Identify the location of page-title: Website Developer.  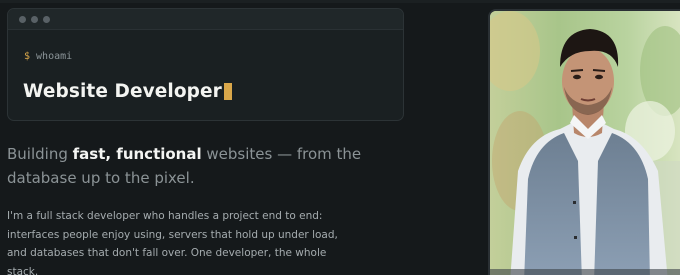
(127, 92).